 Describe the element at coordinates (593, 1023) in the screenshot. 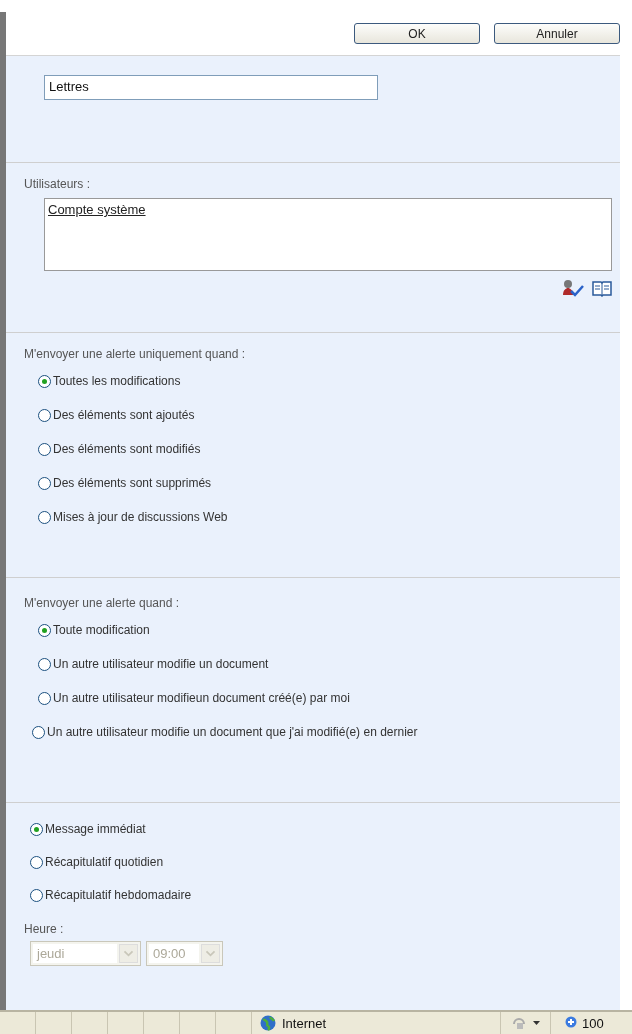

I see `zoom-level: 100` at that location.